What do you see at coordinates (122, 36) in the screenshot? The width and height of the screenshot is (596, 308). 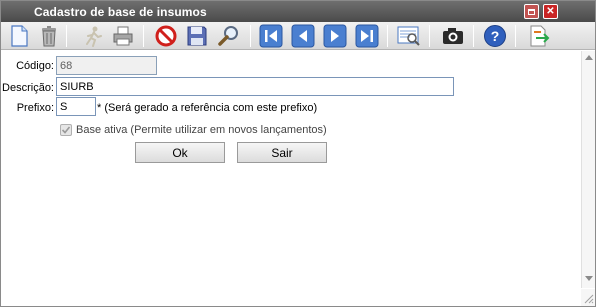 I see `printer-icon` at bounding box center [122, 36].